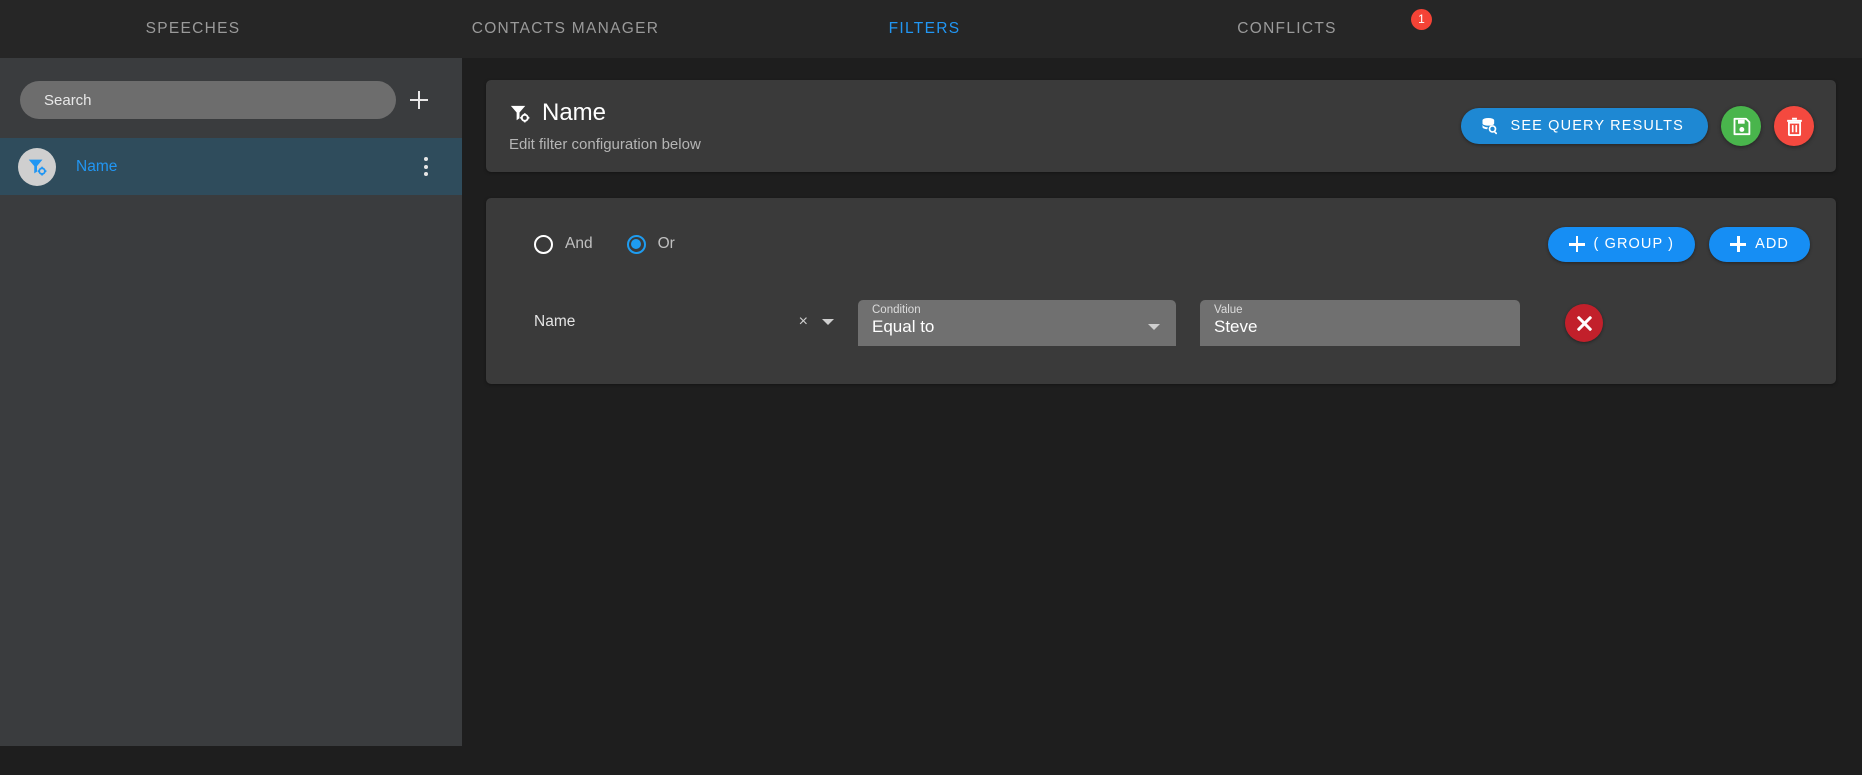  I want to click on condition-select: Condition Equal to, so click(1017, 323).